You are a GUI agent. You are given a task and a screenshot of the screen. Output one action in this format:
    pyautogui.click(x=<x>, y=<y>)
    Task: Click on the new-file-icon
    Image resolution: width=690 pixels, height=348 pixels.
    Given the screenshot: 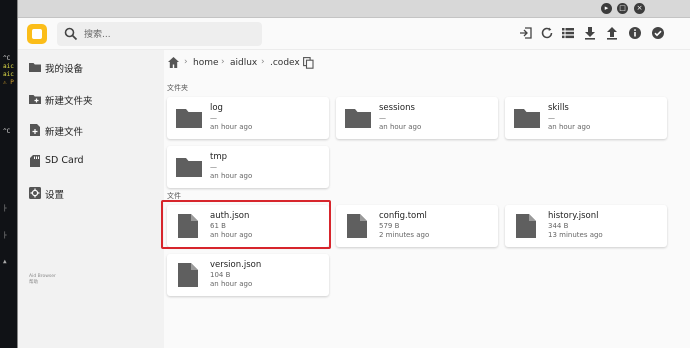 What is the action you would take?
    pyautogui.click(x=35, y=130)
    